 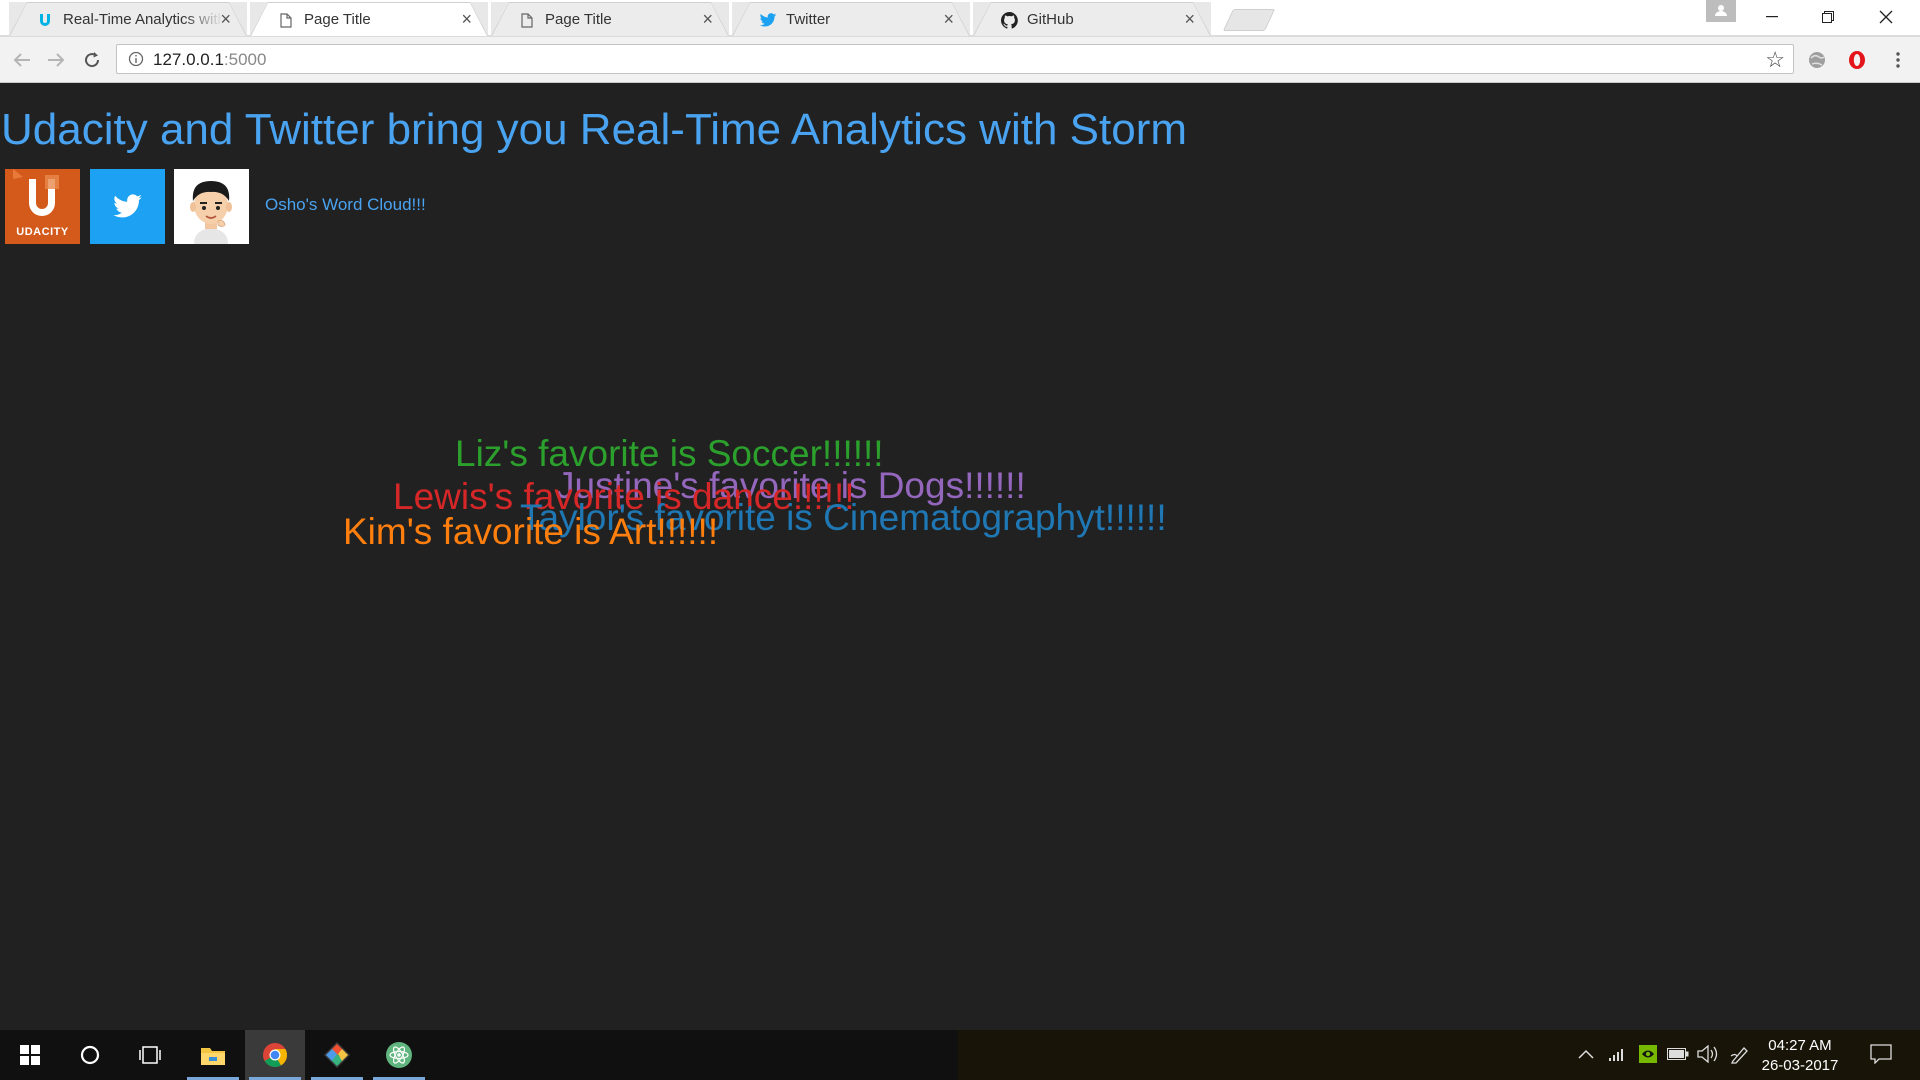 What do you see at coordinates (245, 59) in the screenshot?
I see `url-port: :5000` at bounding box center [245, 59].